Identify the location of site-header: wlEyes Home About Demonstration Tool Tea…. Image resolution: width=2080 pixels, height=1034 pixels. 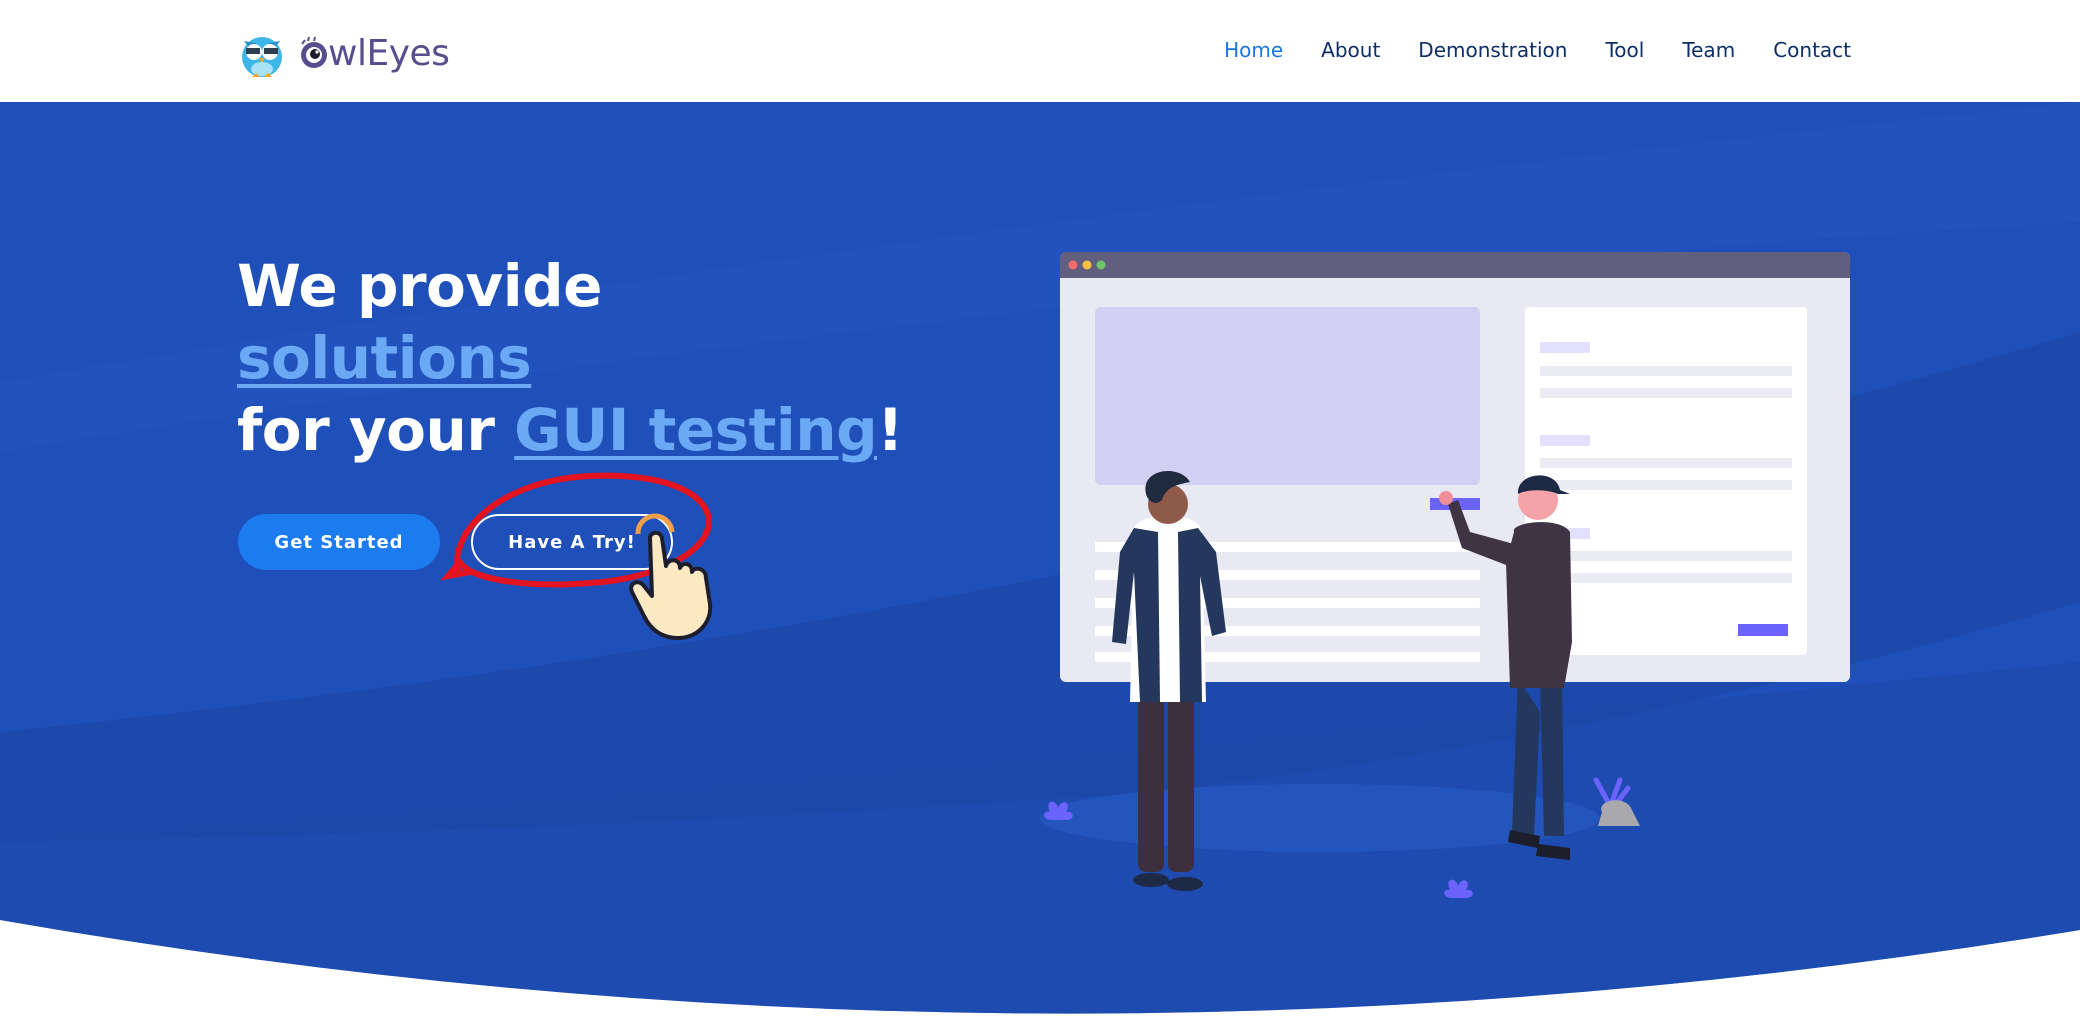
(1040, 51).